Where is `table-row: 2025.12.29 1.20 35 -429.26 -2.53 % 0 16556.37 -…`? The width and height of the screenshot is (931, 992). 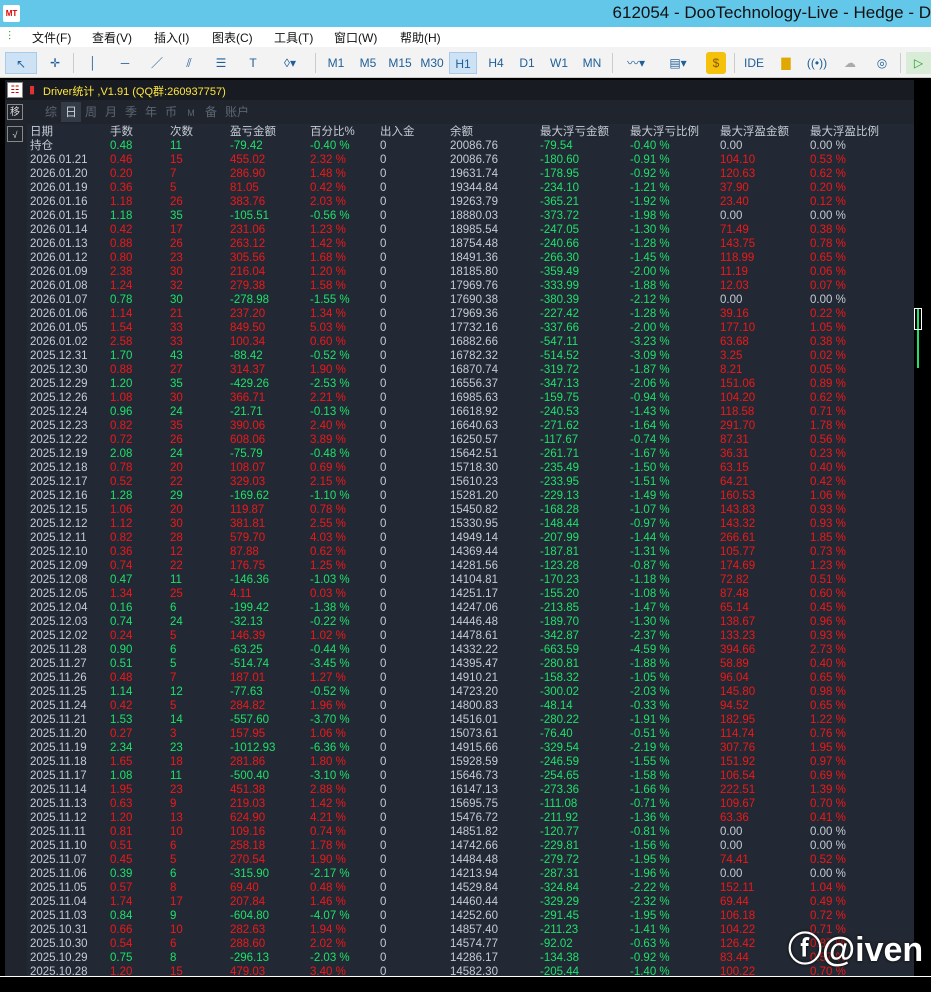 table-row: 2025.12.29 1.20 35 -429.26 -2.53 % 0 16556.37 -… is located at coordinates (470, 384).